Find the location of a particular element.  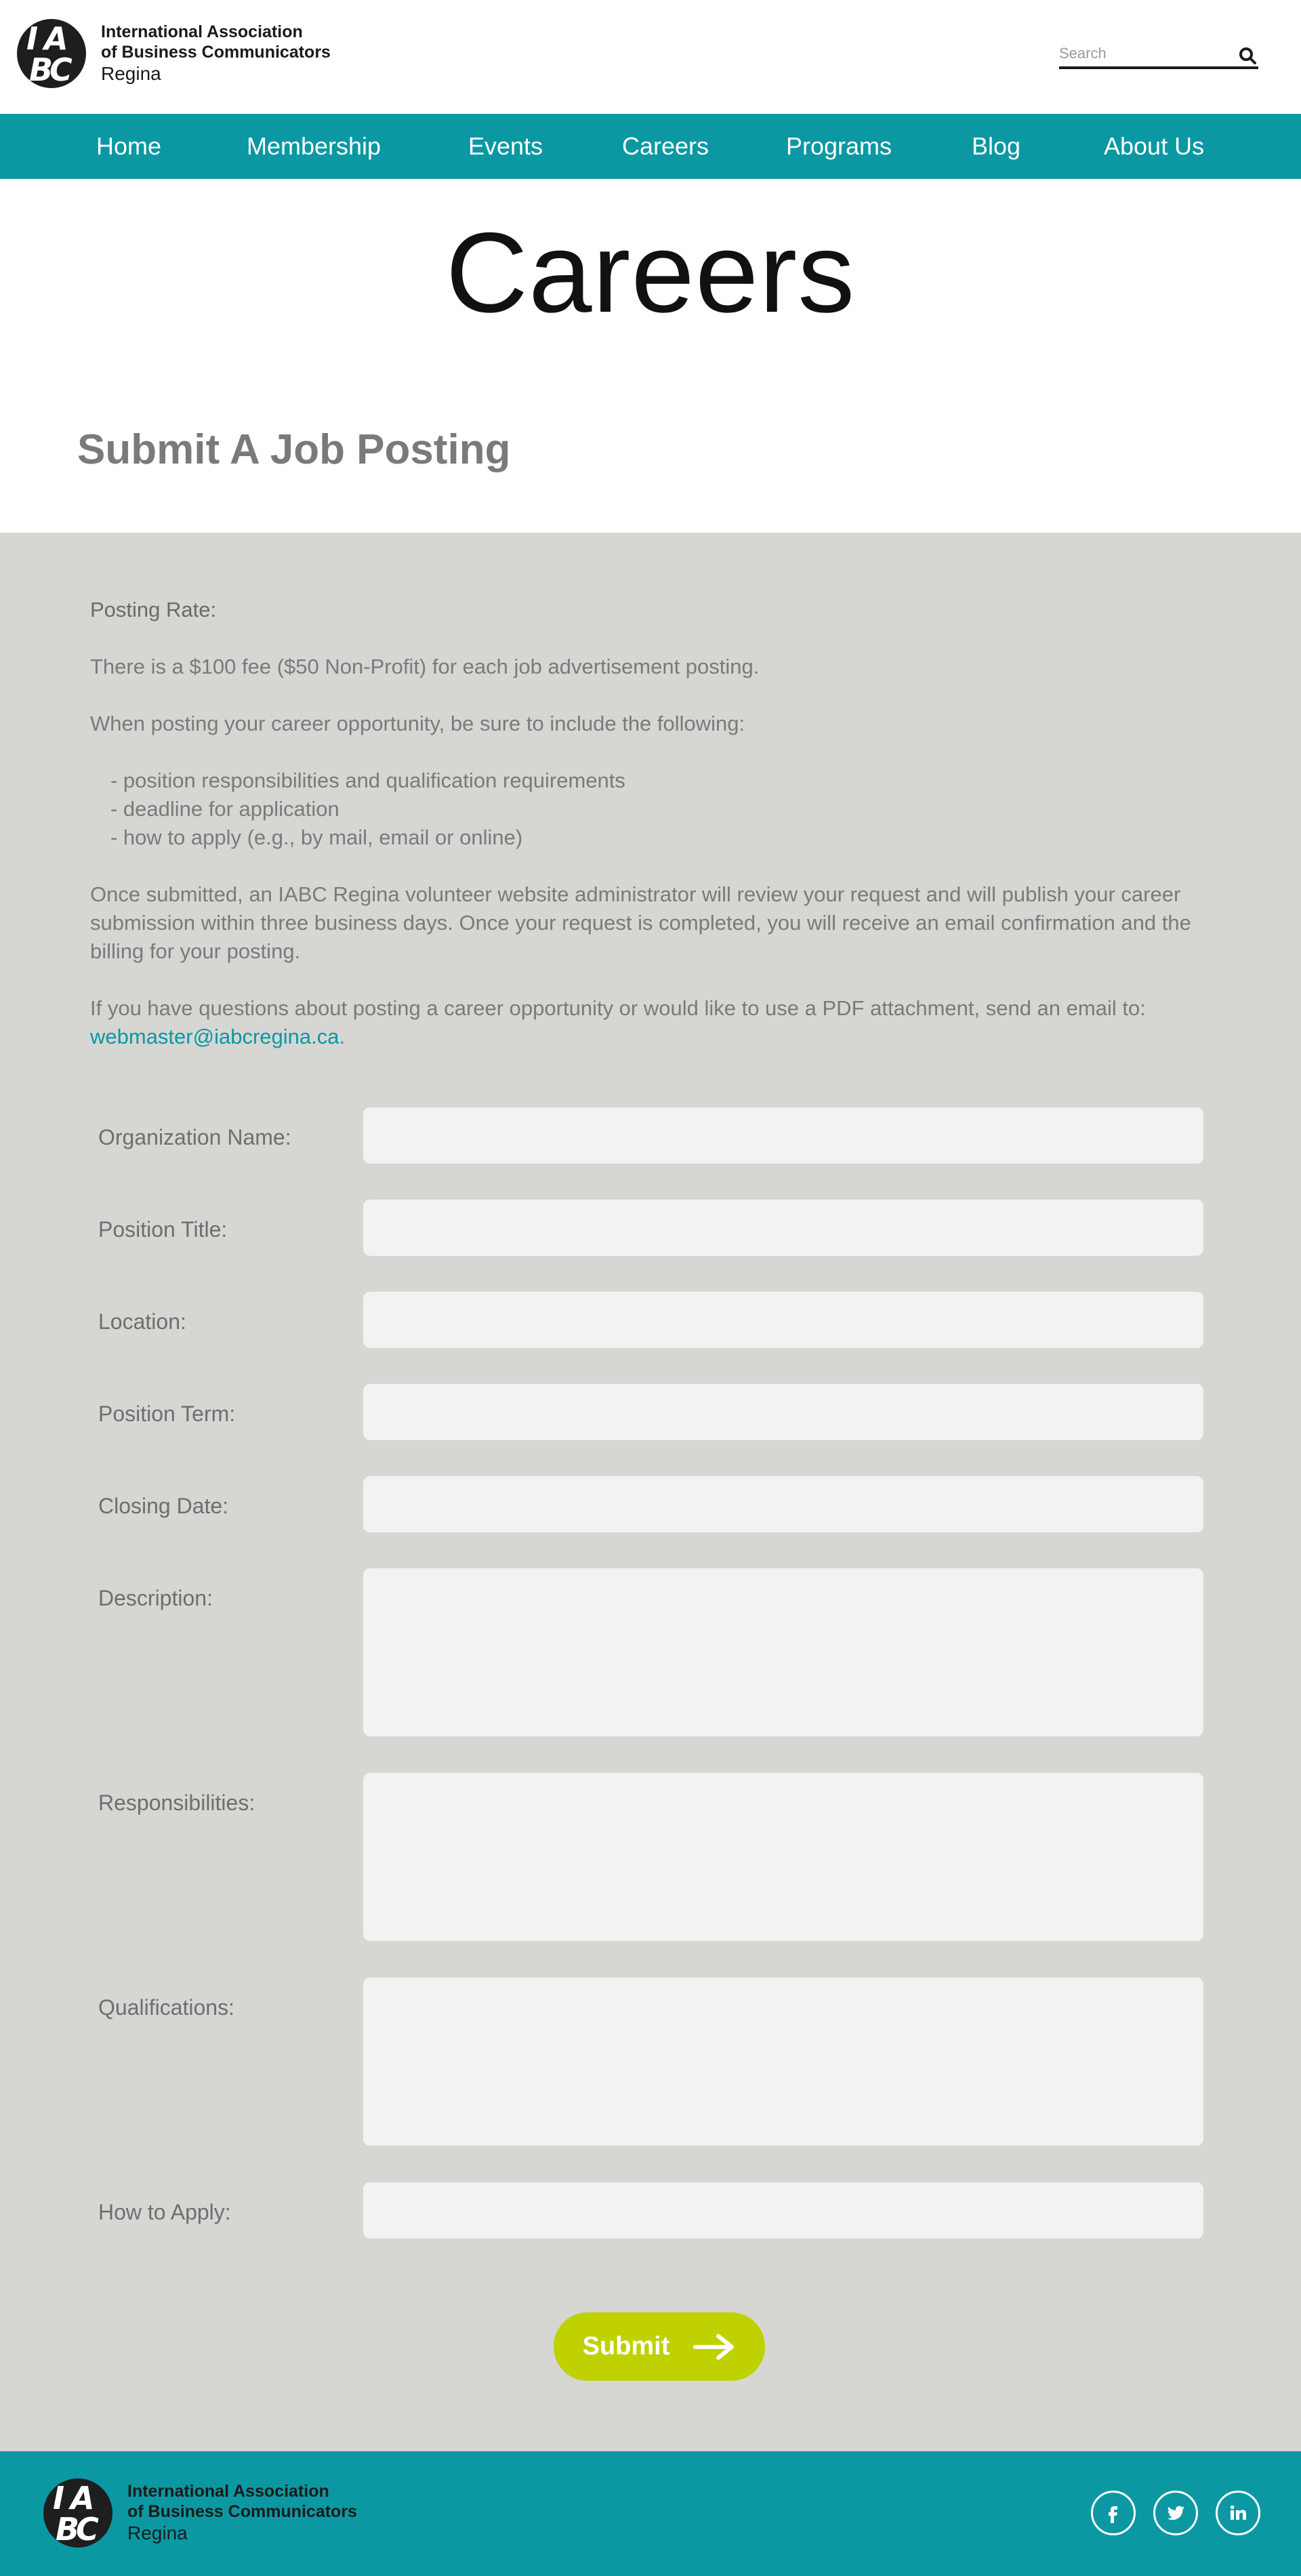

search-icon is located at coordinates (1247, 56).